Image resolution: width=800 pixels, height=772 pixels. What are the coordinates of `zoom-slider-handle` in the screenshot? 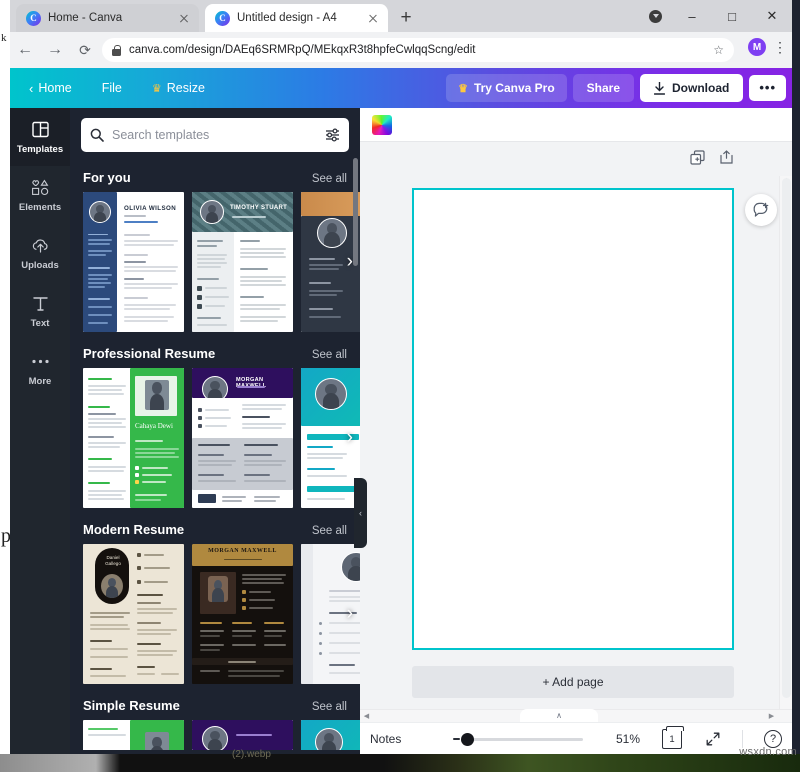 It's located at (468, 739).